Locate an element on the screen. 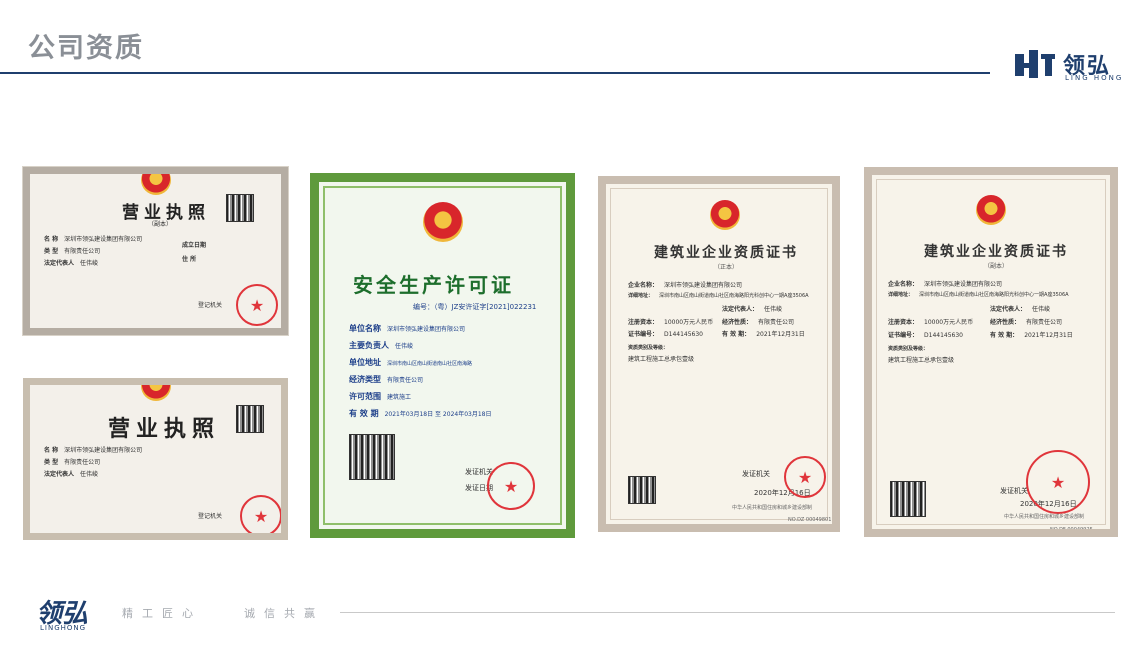  brand-logo: 领弘 LING HONG is located at coordinates (1075, 65).